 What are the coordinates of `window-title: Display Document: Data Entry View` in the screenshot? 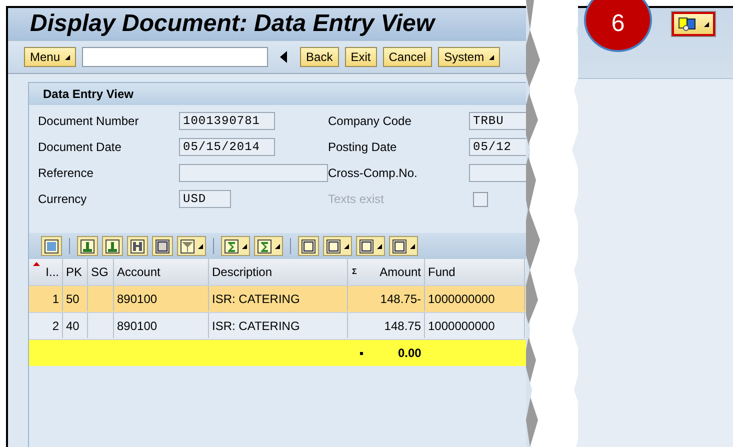 It's located at (232, 24).